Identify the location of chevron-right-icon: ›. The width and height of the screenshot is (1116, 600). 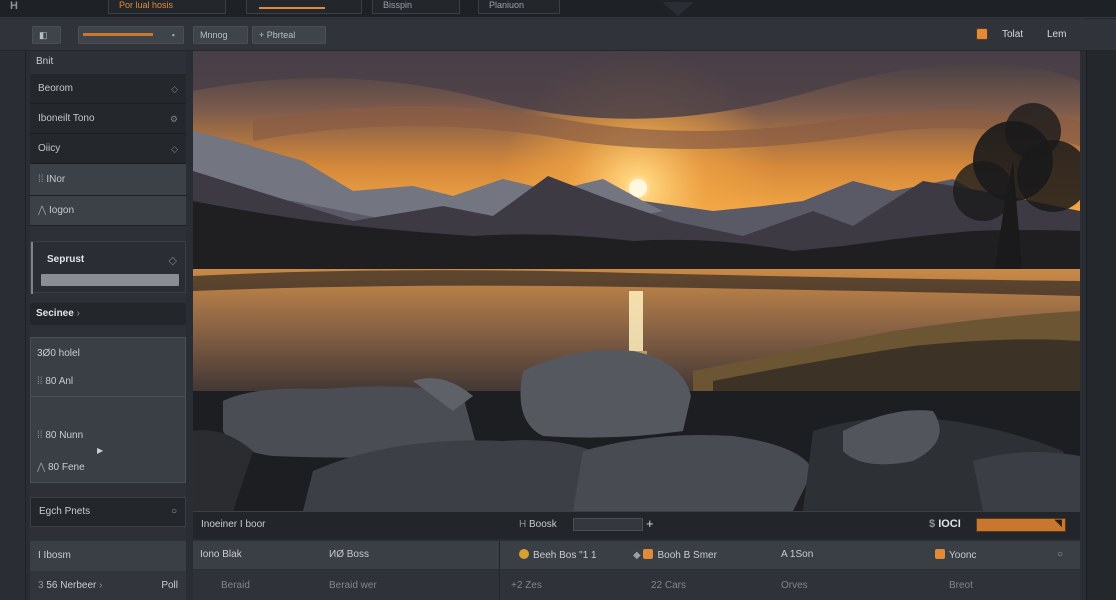
(99, 585).